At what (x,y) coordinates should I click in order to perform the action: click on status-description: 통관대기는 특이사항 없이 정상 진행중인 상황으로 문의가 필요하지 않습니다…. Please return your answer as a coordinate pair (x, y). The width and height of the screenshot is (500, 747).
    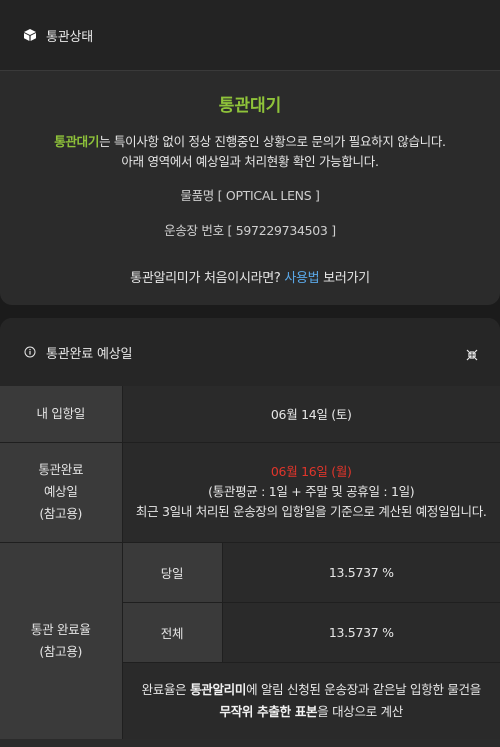
    Looking at the image, I should click on (250, 142).